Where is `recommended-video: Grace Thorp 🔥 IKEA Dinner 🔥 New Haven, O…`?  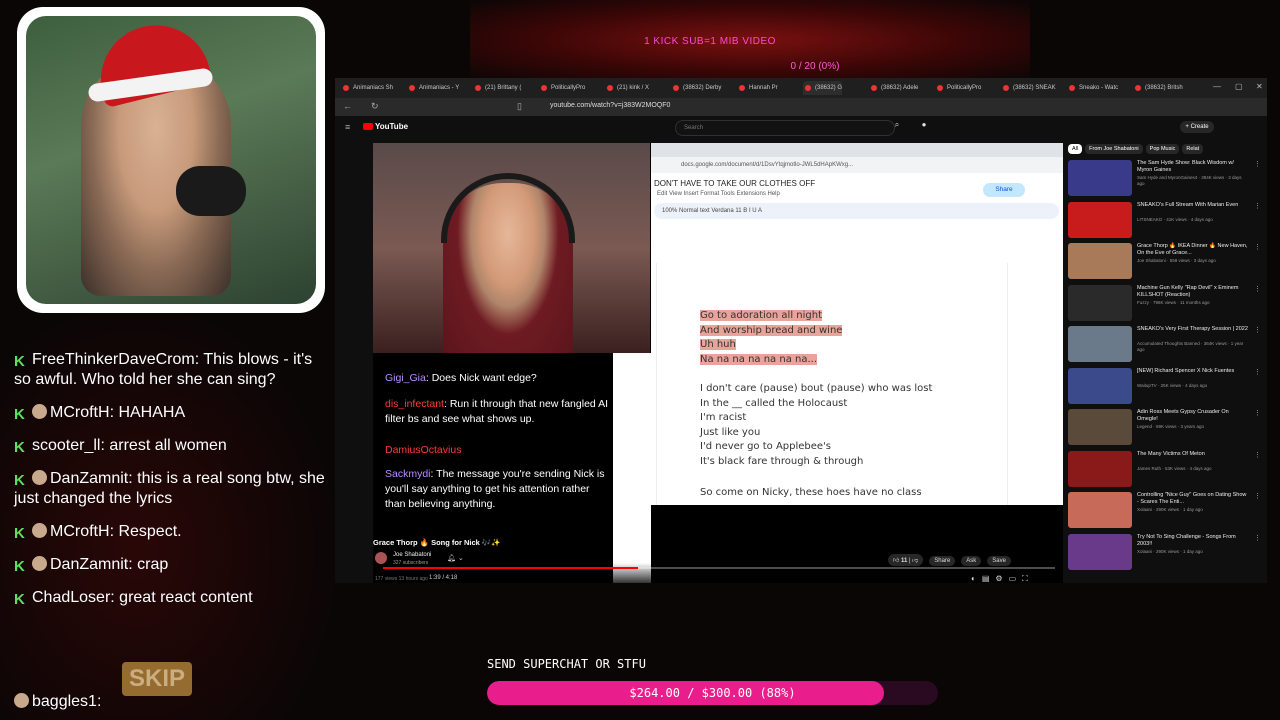 recommended-video: Grace Thorp 🔥 IKEA Dinner 🔥 New Haven, O… is located at coordinates (1165, 263).